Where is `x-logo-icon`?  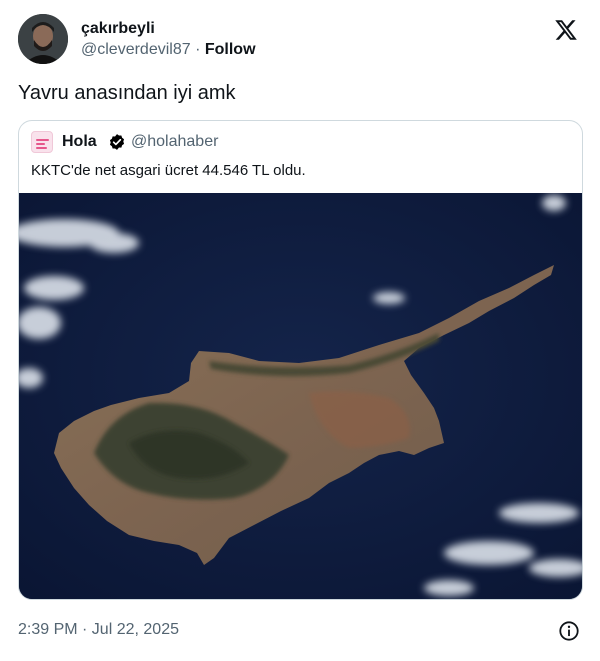 x-logo-icon is located at coordinates (566, 30).